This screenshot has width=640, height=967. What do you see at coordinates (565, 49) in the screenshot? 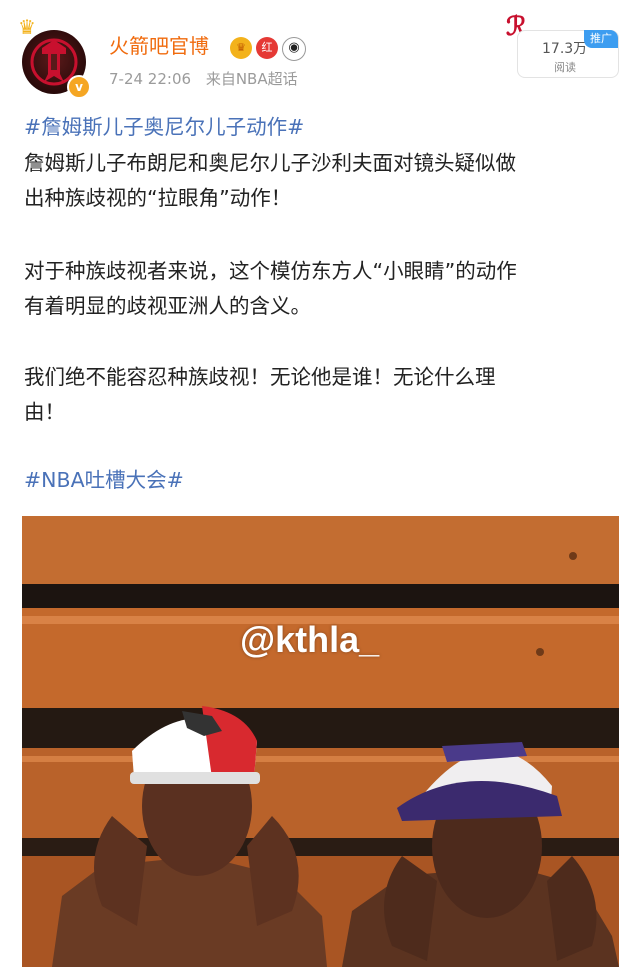
I see `views-count: 17.3万` at bounding box center [565, 49].